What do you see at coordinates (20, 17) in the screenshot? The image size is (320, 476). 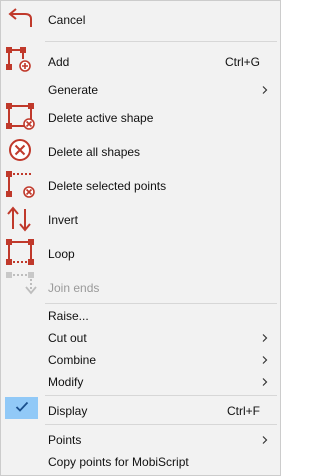 I see `undo-arrow-icon` at bounding box center [20, 17].